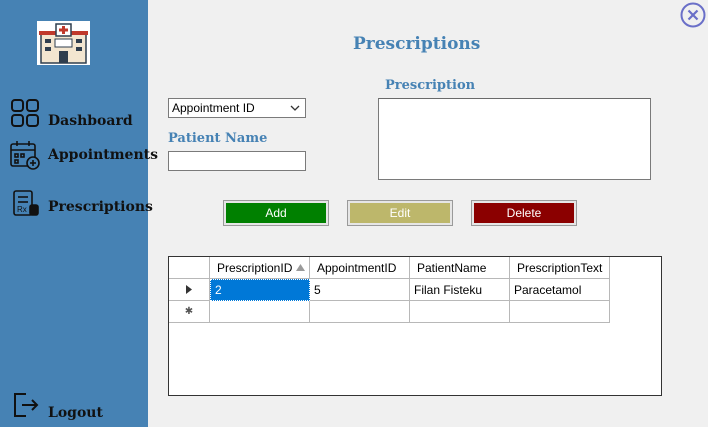 The height and width of the screenshot is (427, 708). I want to click on patient-name-input, so click(237, 161).